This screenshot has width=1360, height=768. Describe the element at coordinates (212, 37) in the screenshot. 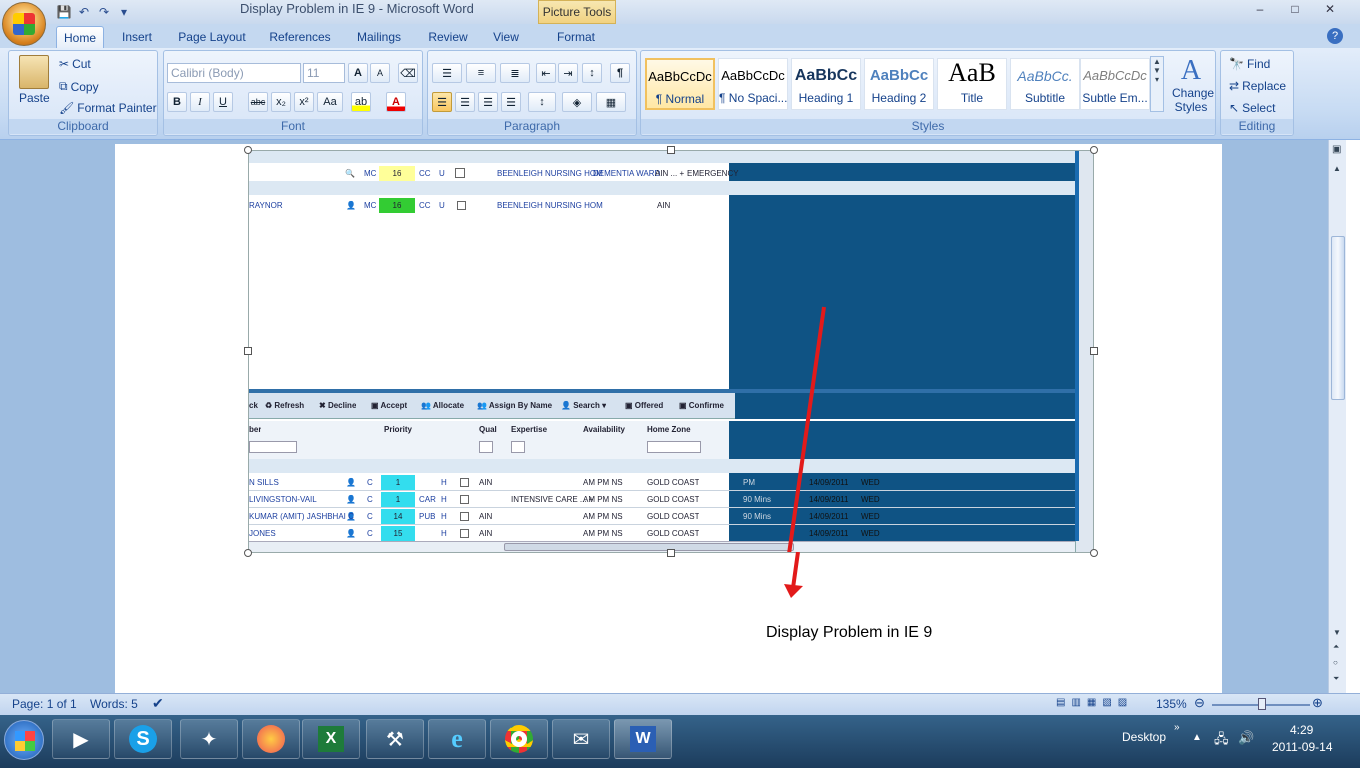

I see `tab-page-layout: Page Layout` at that location.